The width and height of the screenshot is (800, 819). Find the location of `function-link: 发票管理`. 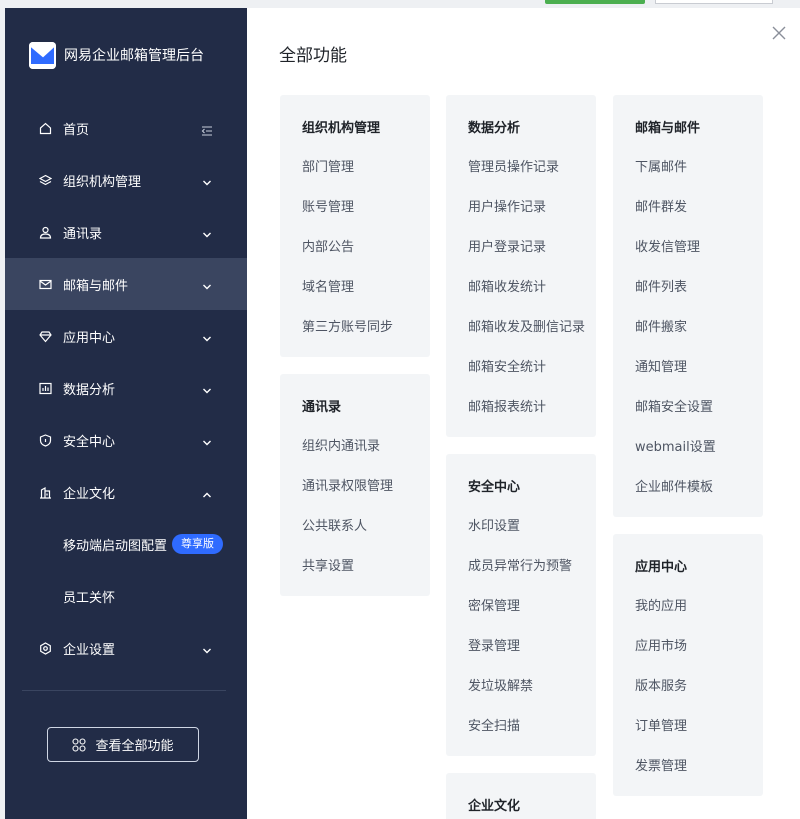

function-link: 发票管理 is located at coordinates (661, 764).